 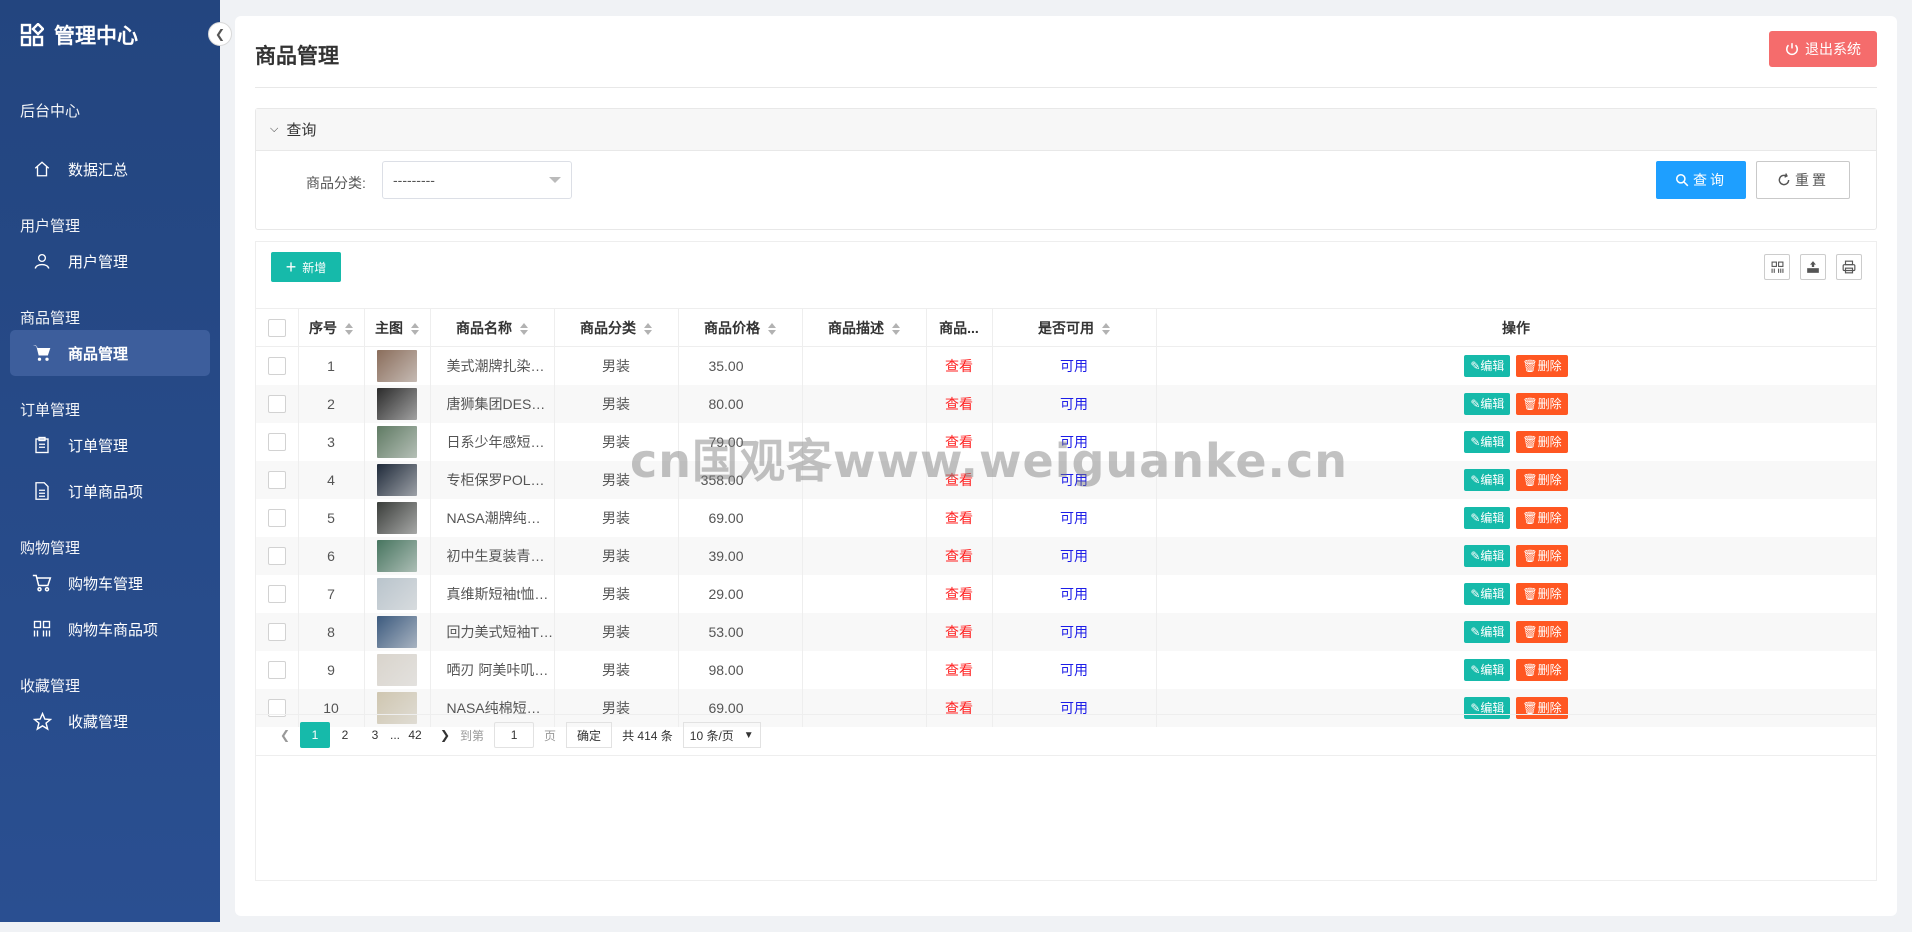 What do you see at coordinates (110, 491) in the screenshot?
I see `sidebar-item-order-items: 订单商品项` at bounding box center [110, 491].